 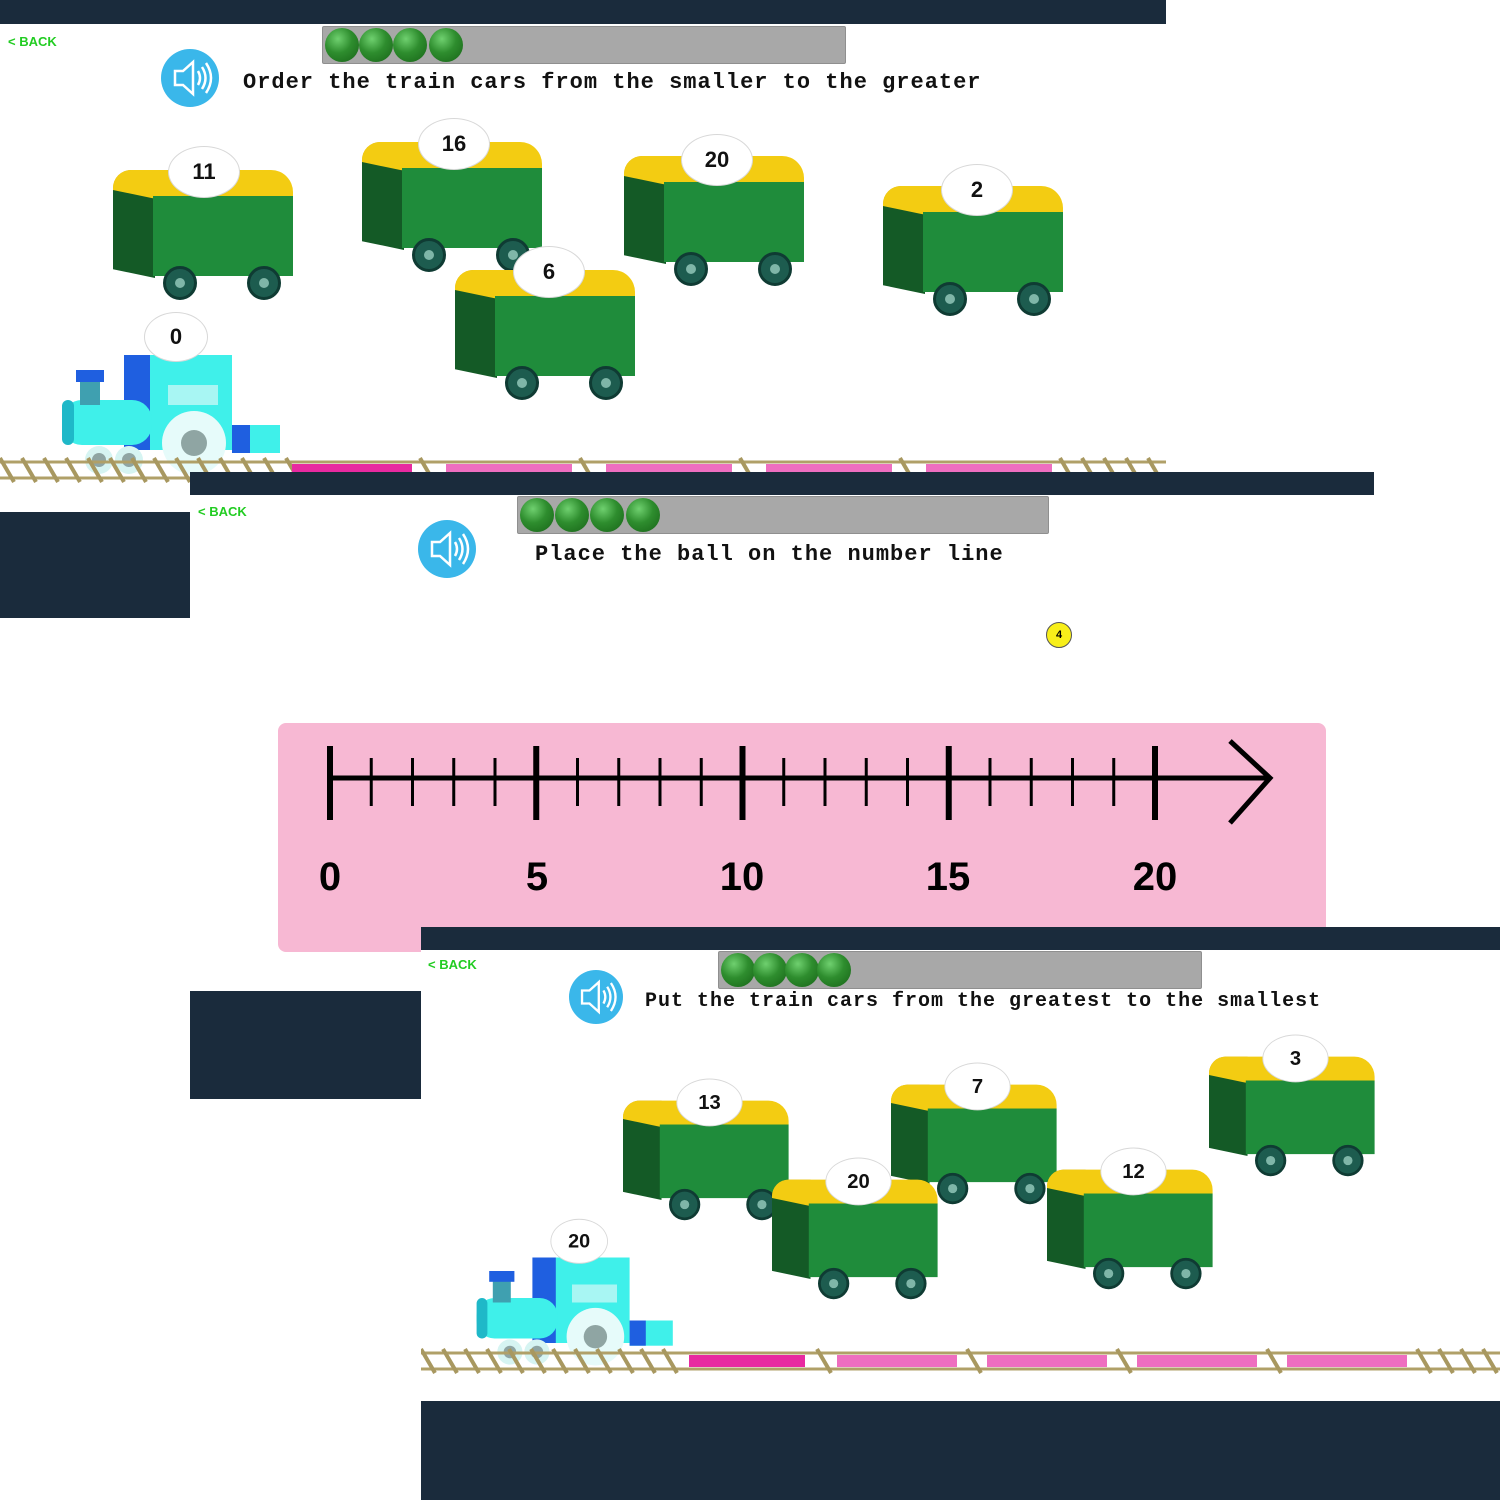 I want to click on train-car: 6, so click(x=546, y=320).